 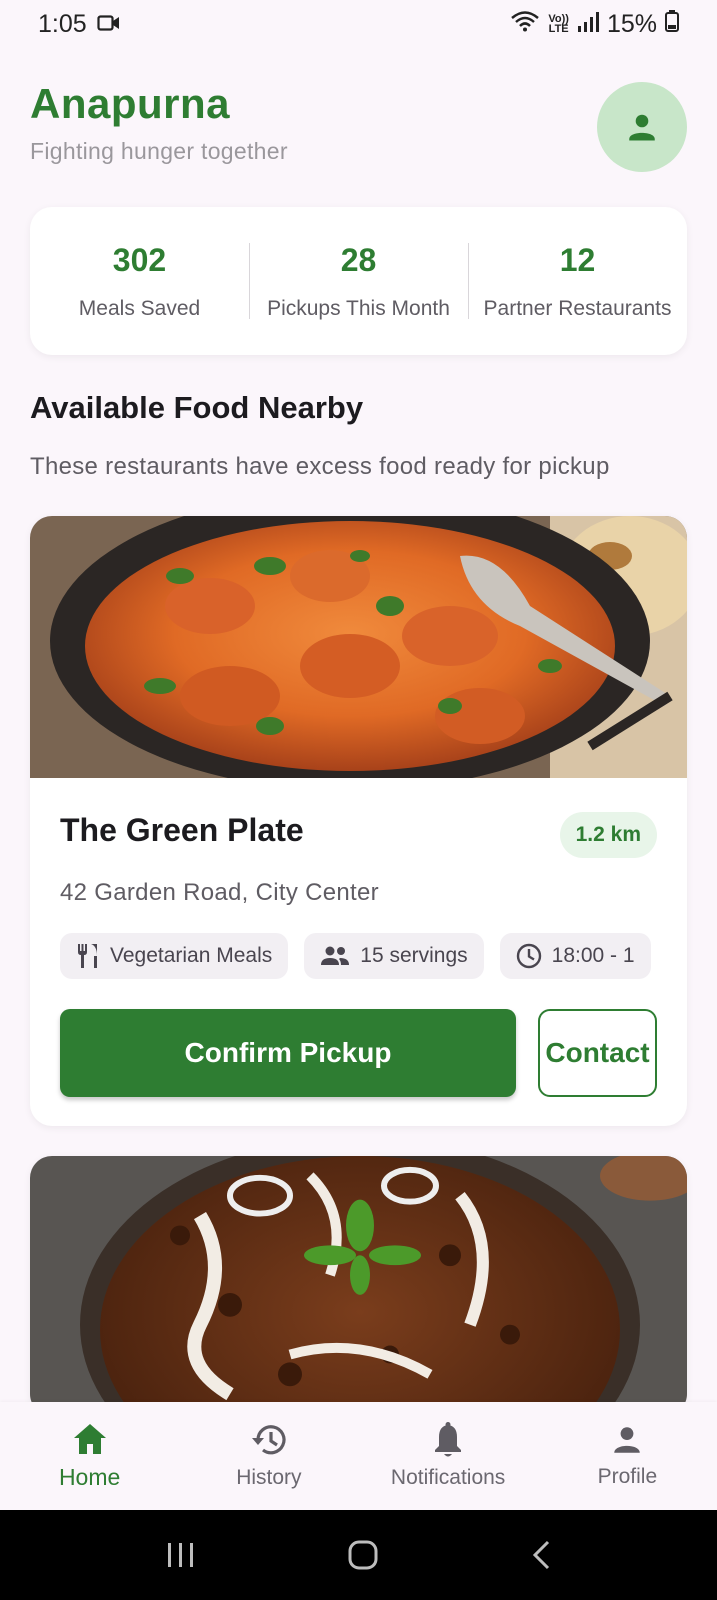 I want to click on stat-value: 28, so click(x=358, y=259).